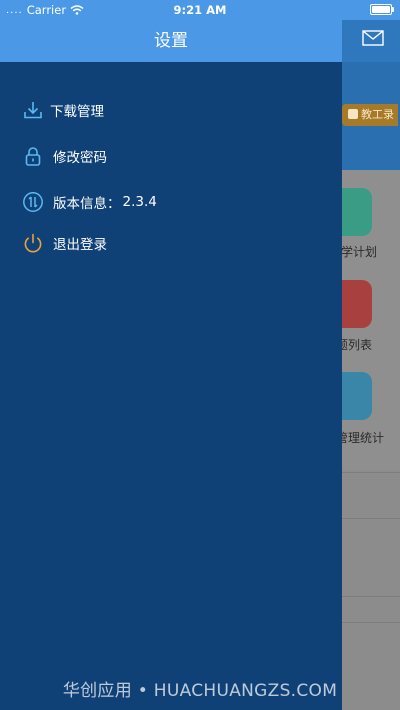 Image resolution: width=400 pixels, height=710 pixels. What do you see at coordinates (359, 252) in the screenshot?
I see `tile-label-plan: 学计划` at bounding box center [359, 252].